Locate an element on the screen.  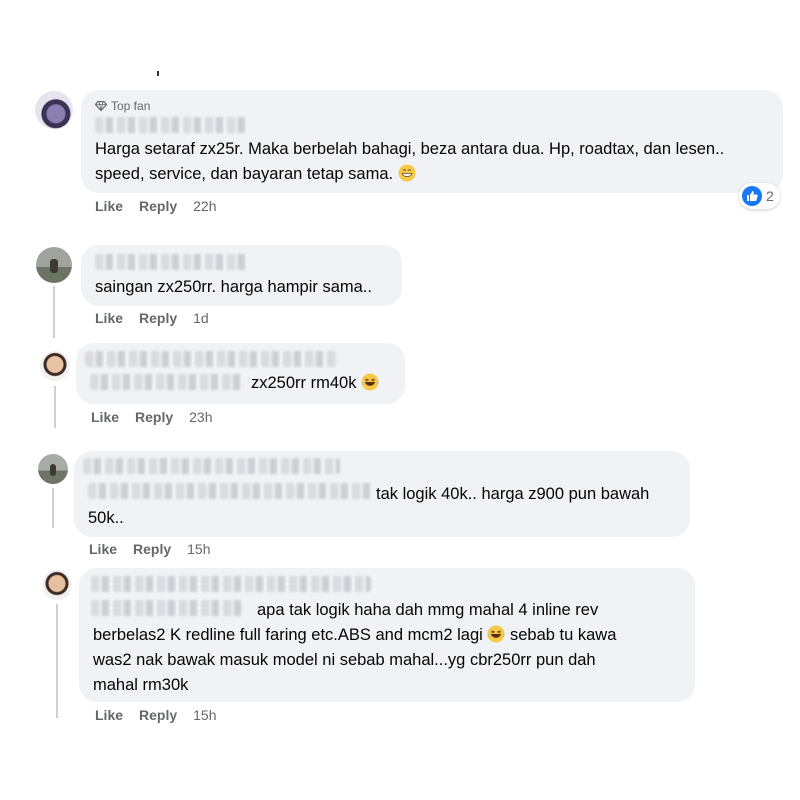
timestamp: 23h is located at coordinates (200, 417).